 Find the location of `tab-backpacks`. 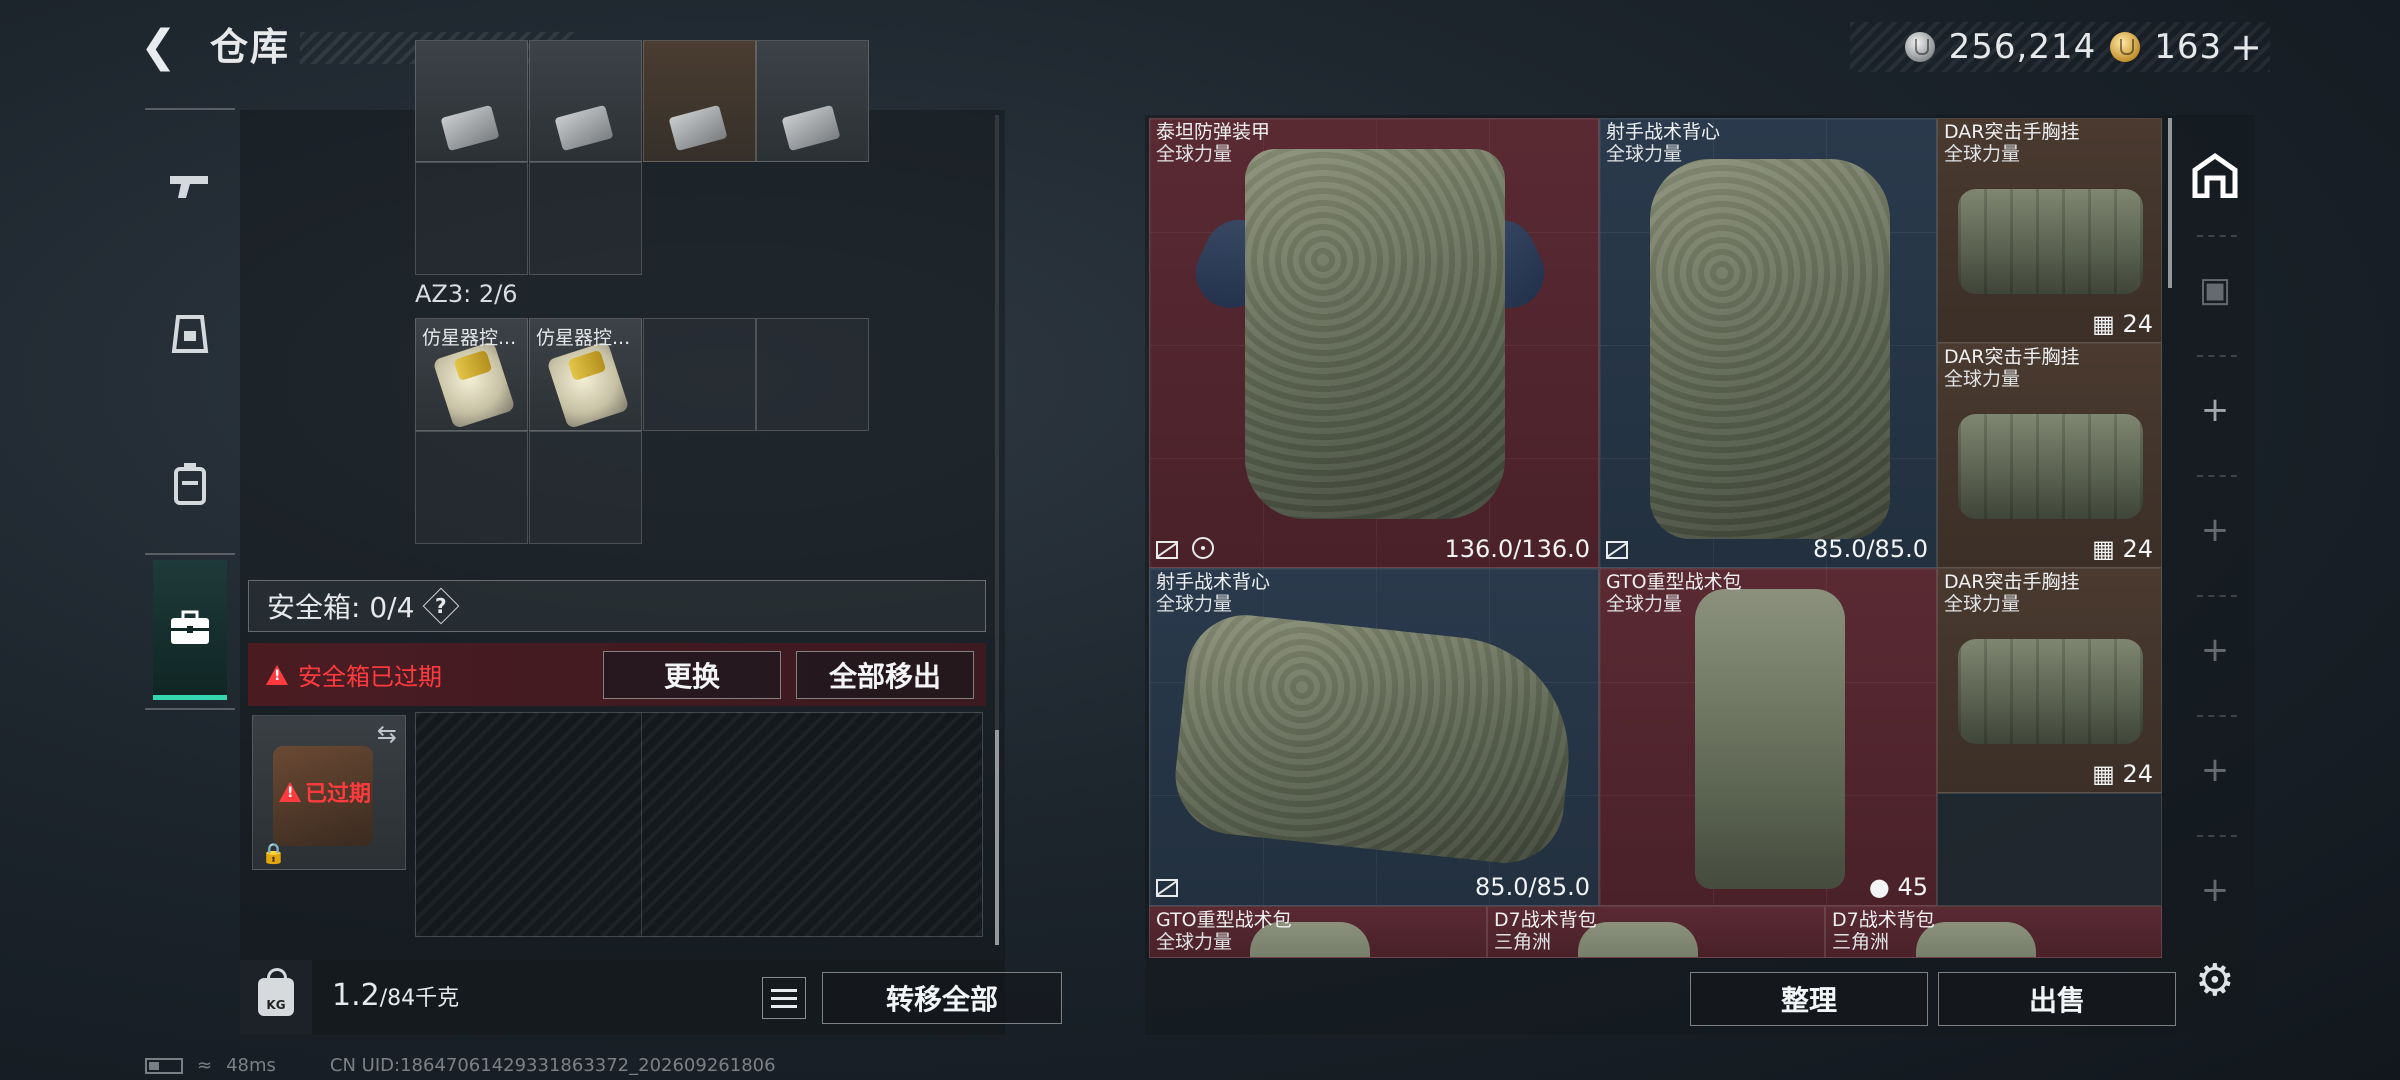

tab-backpacks is located at coordinates (190, 483).